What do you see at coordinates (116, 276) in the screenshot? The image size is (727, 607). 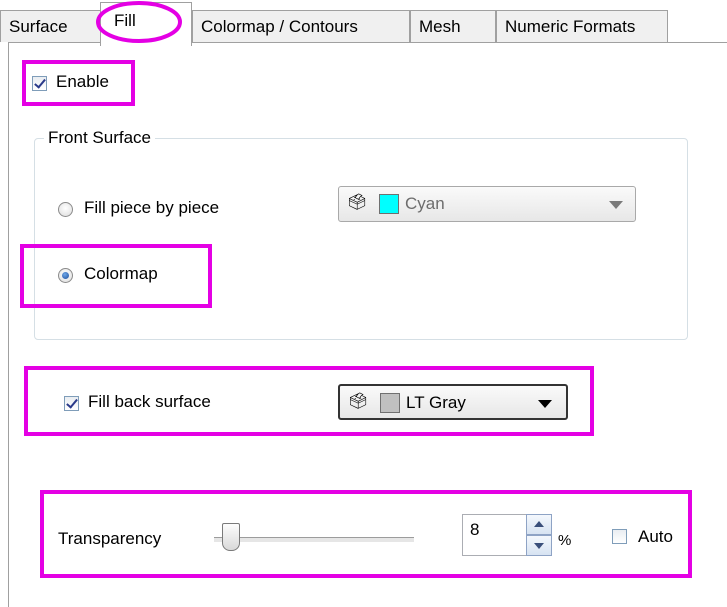 I see `colormap-highlight-box` at bounding box center [116, 276].